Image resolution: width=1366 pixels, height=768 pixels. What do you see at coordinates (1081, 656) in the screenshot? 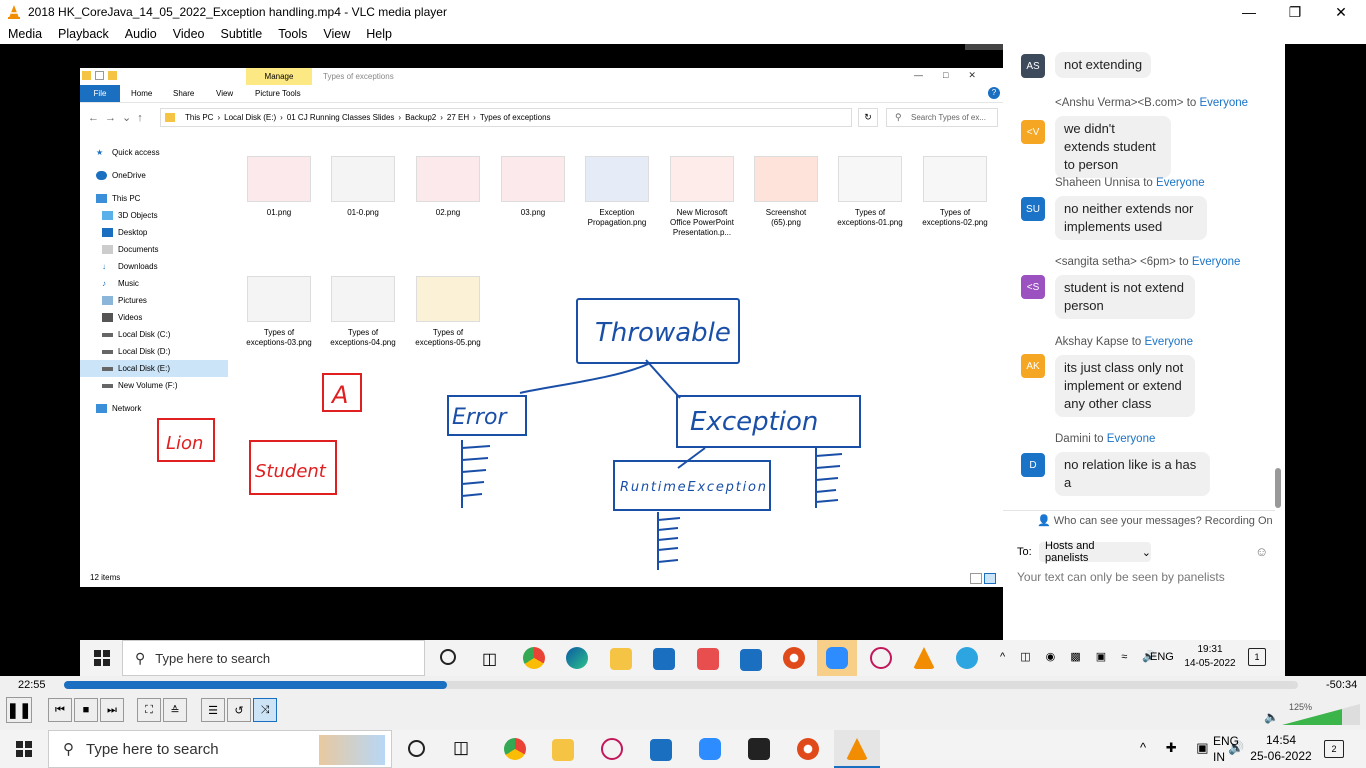
I see `system-tray-icons: ^ ◫ ◉ ▩ ▣ ≈ 🔊` at bounding box center [1081, 656].